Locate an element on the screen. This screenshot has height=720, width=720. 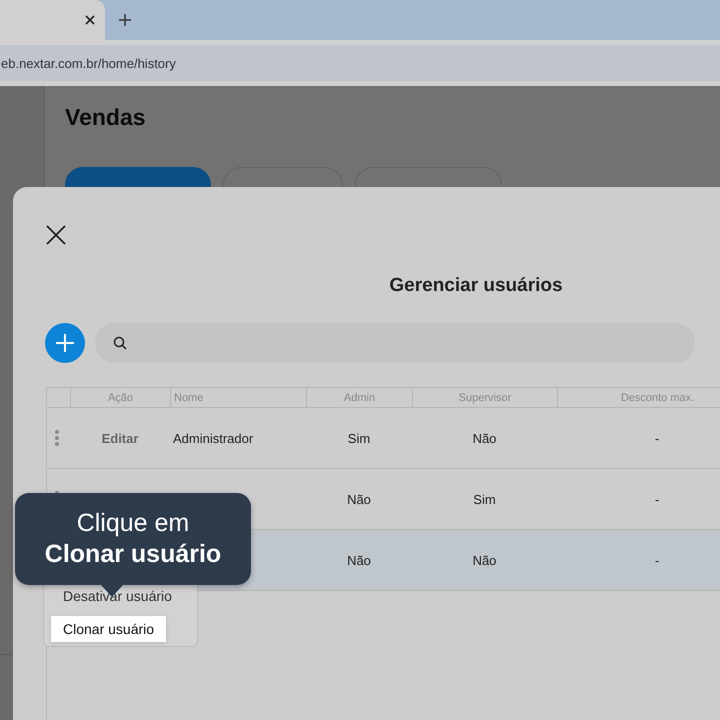
search-icon is located at coordinates (120, 343).